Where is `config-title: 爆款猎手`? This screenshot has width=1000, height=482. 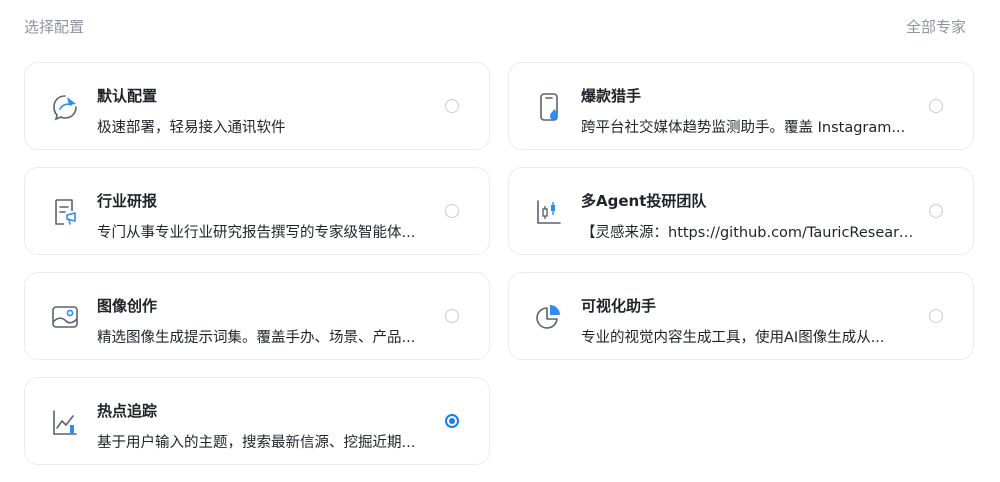 config-title: 爆款猎手 is located at coordinates (611, 96).